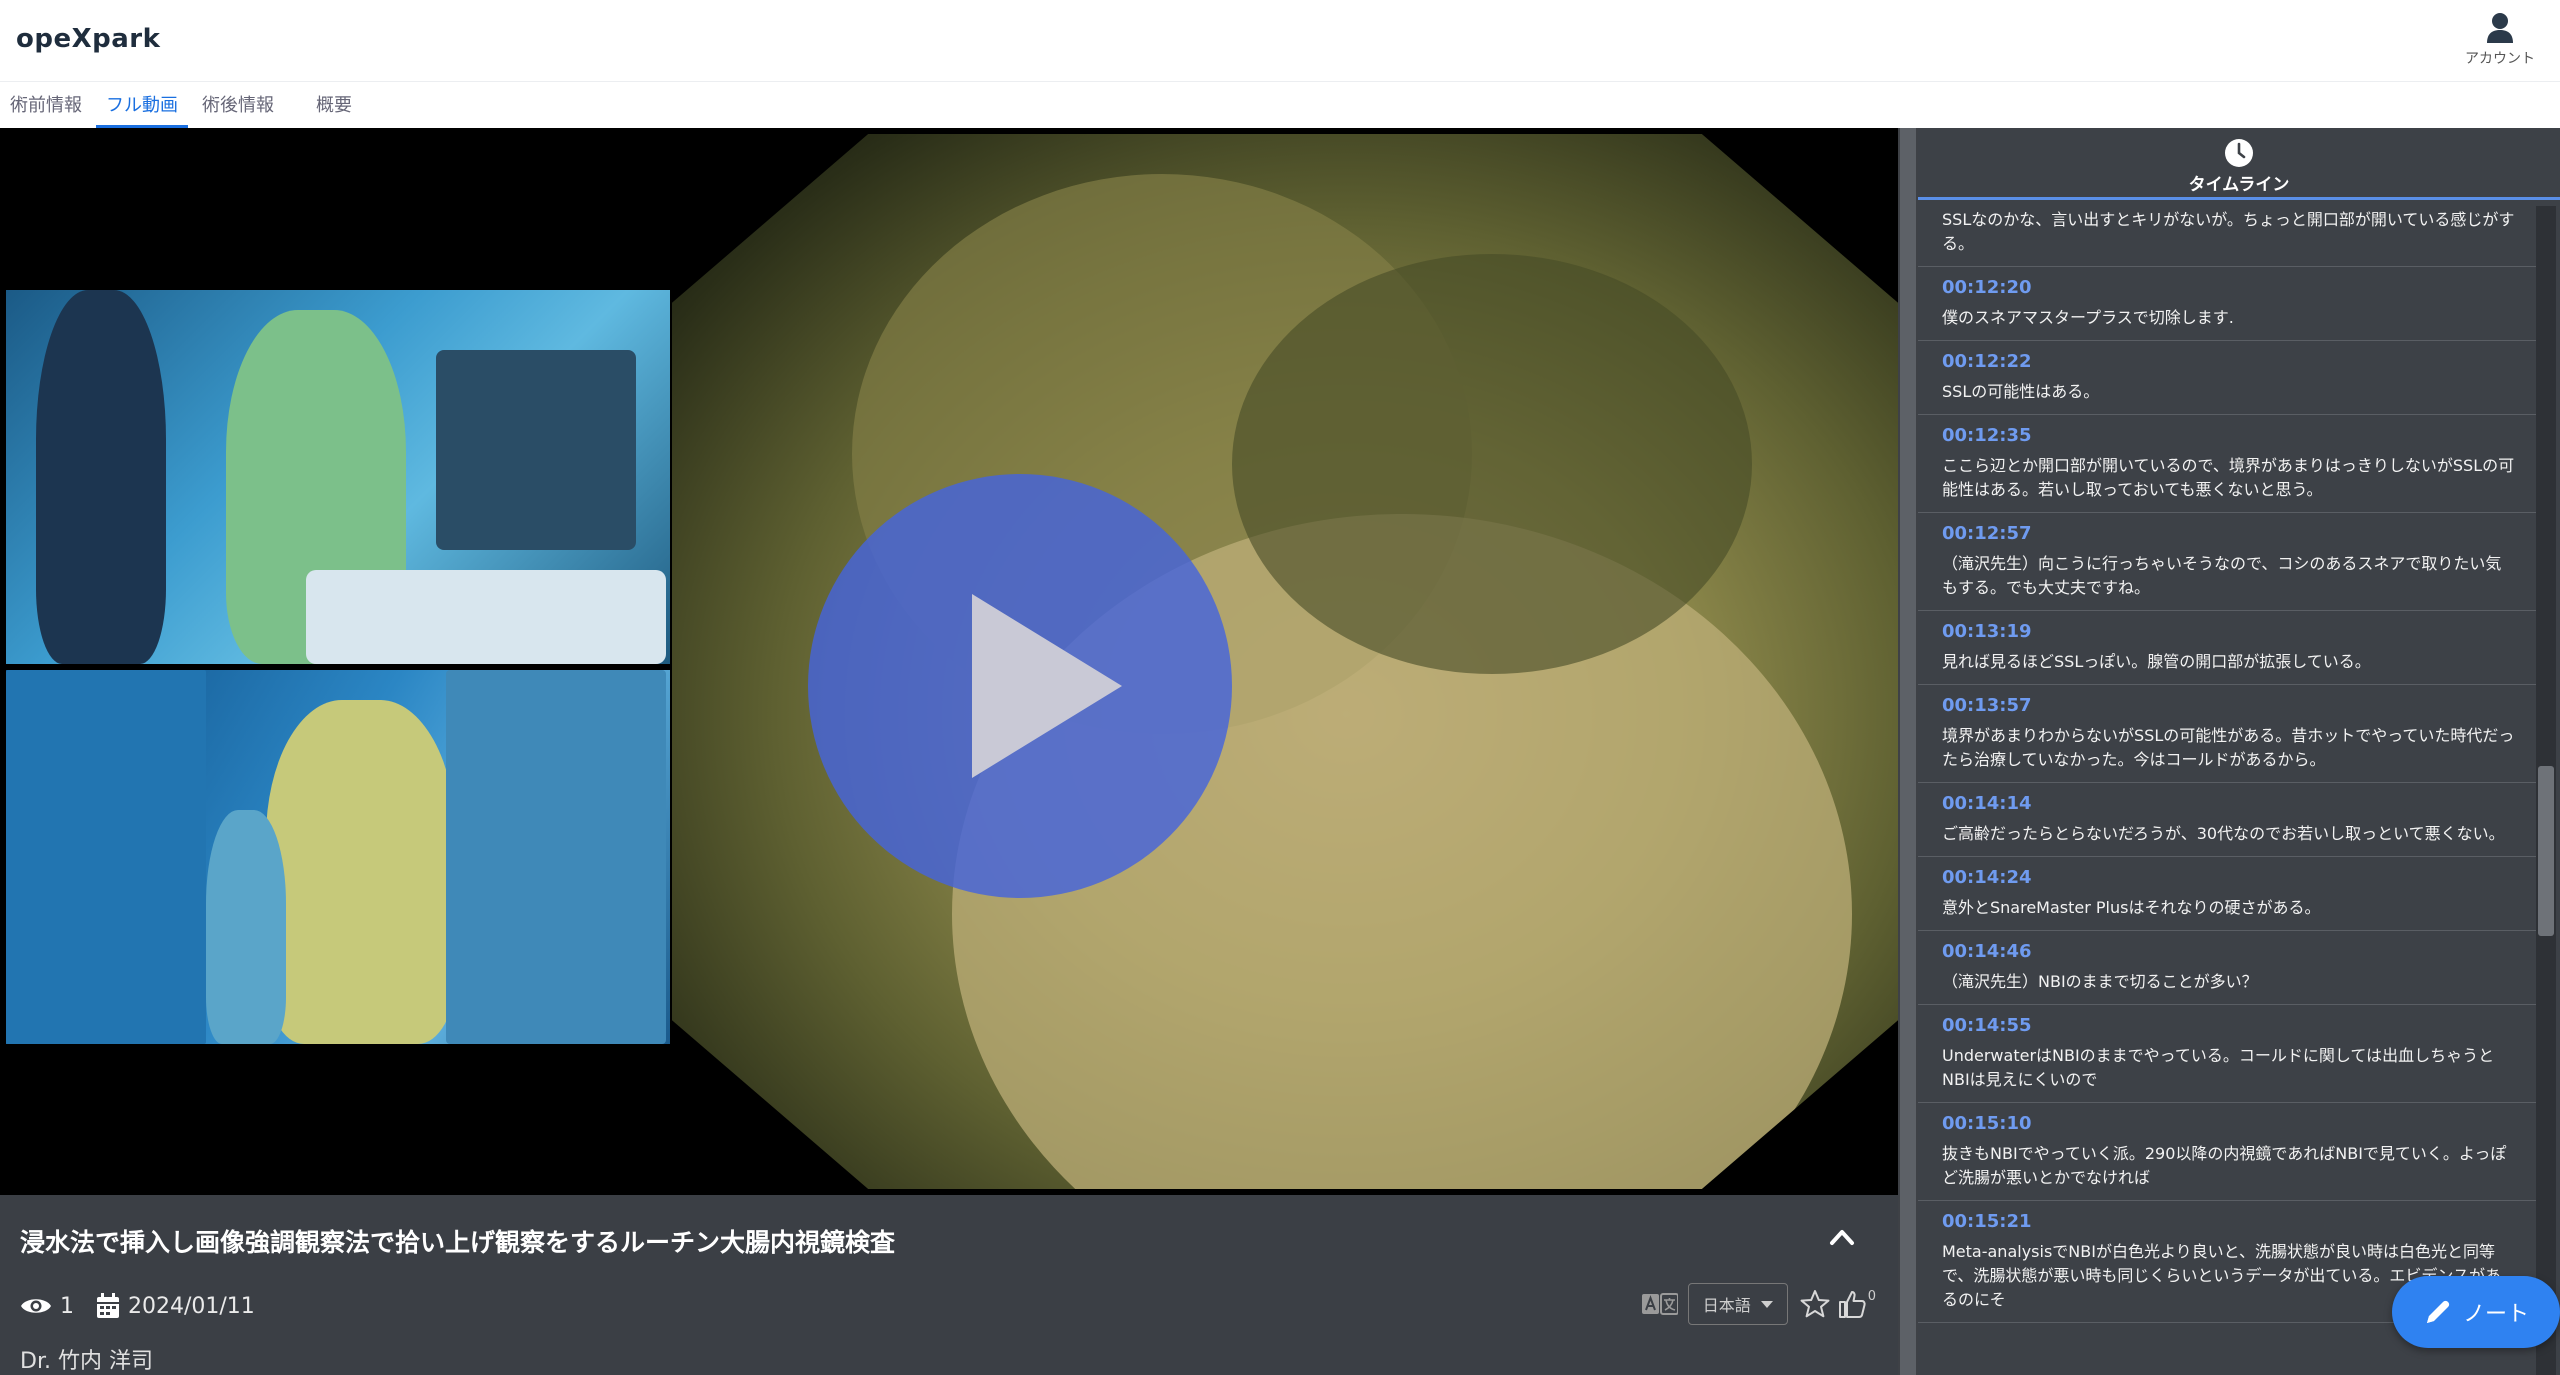  I want to click on room-camera-top, so click(338, 477).